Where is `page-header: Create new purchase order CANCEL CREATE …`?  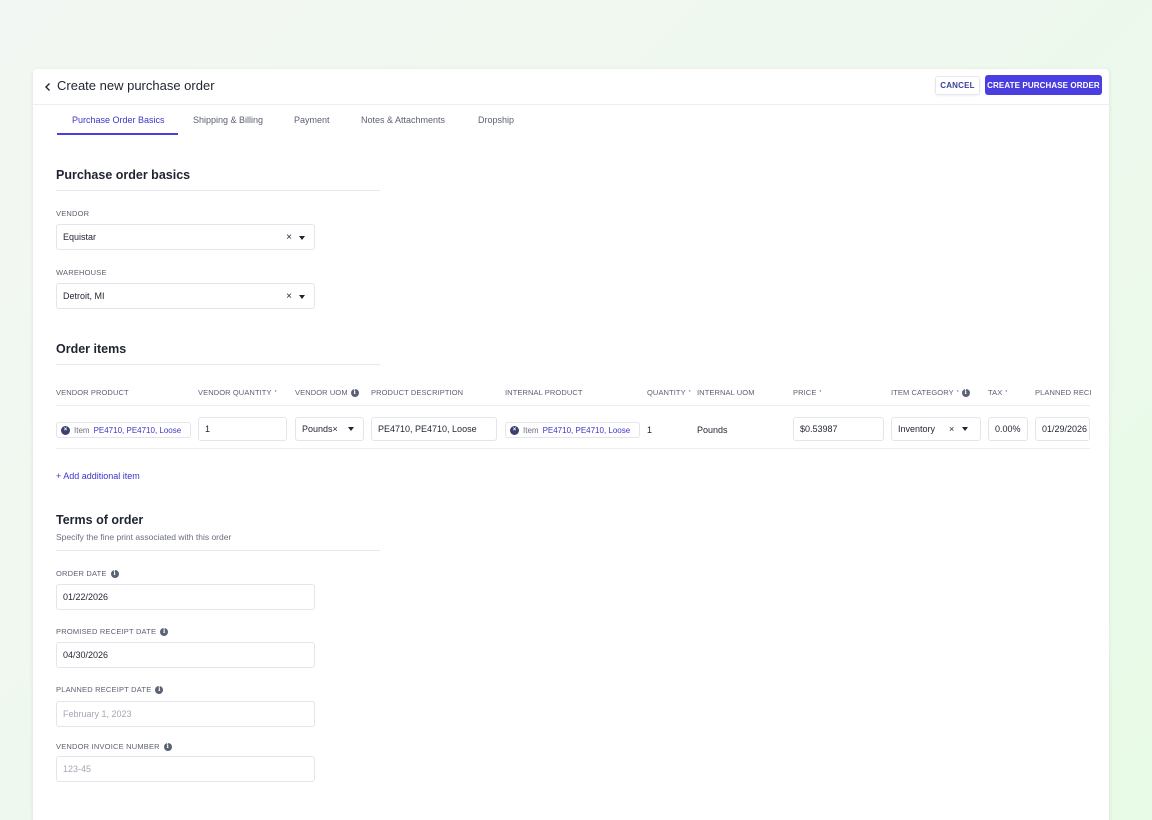 page-header: Create new purchase order CANCEL CREATE … is located at coordinates (571, 87).